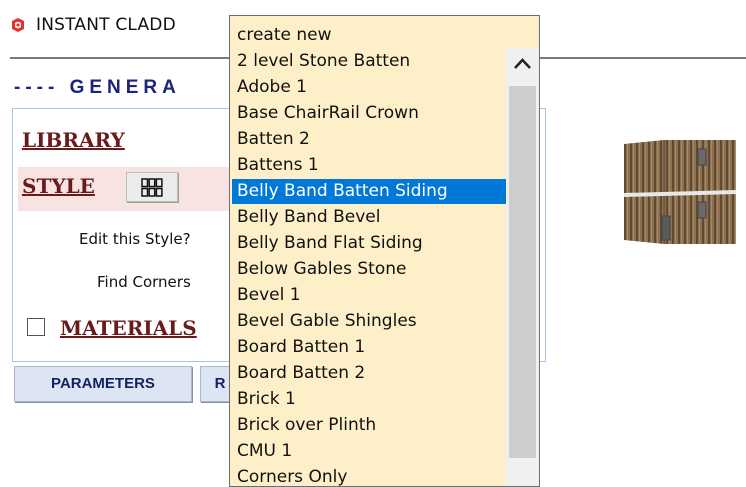 The width and height of the screenshot is (746, 487). What do you see at coordinates (369, 87) in the screenshot?
I see `dropdown-option: Adobe 1` at bounding box center [369, 87].